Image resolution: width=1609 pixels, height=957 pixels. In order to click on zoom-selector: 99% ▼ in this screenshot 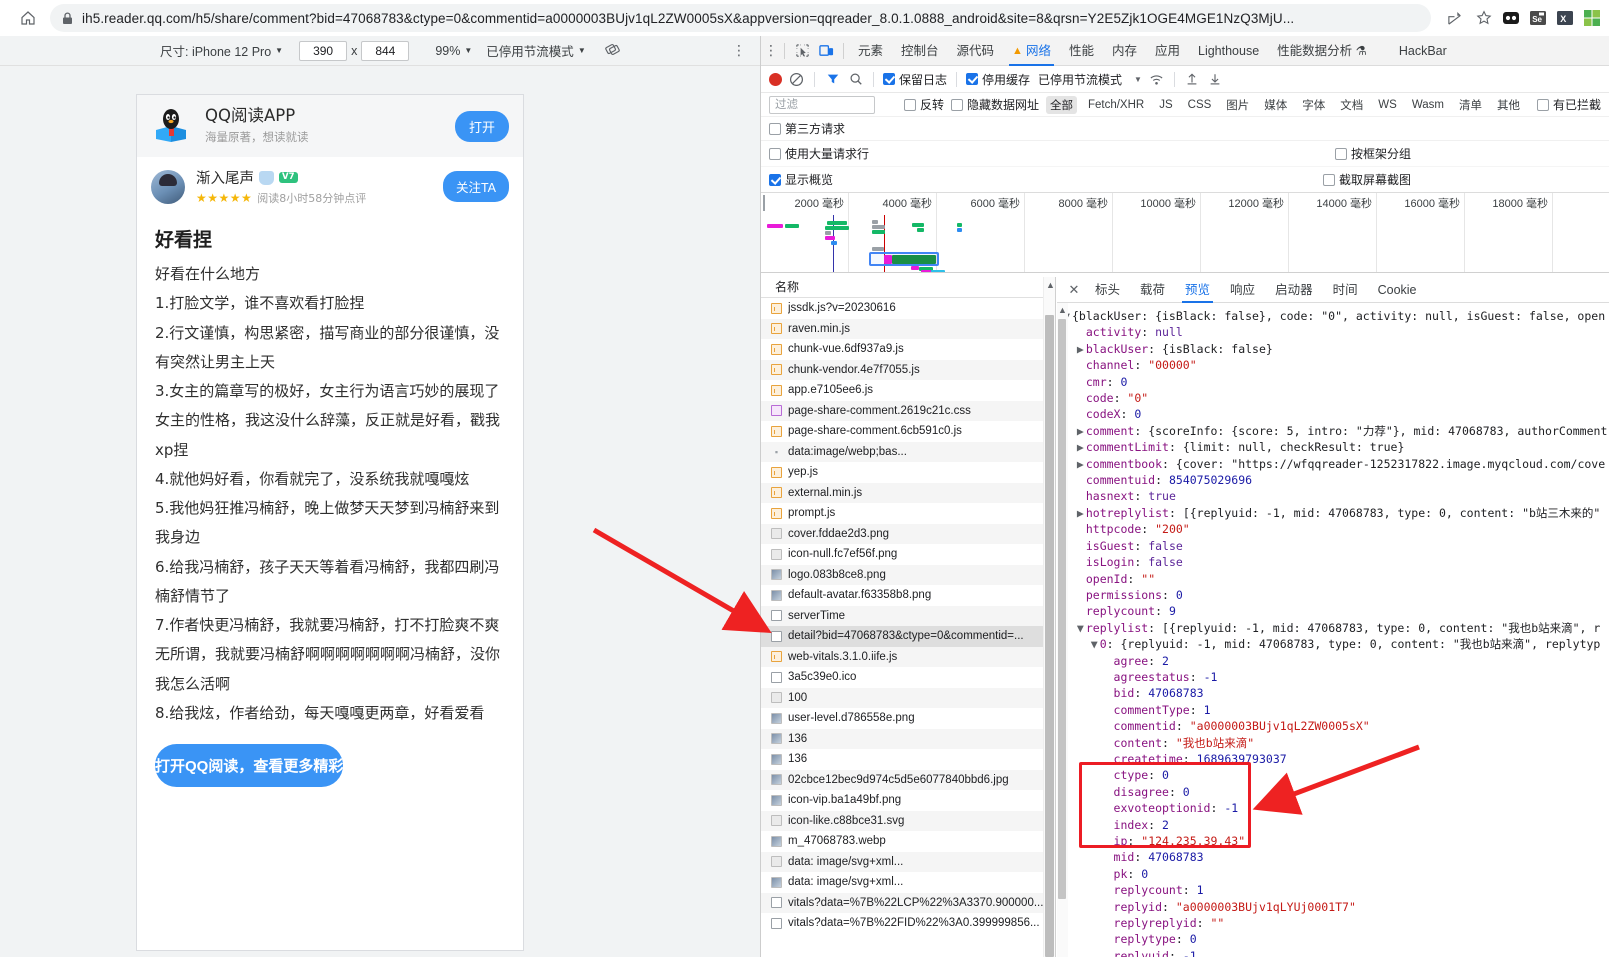, I will do `click(453, 51)`.